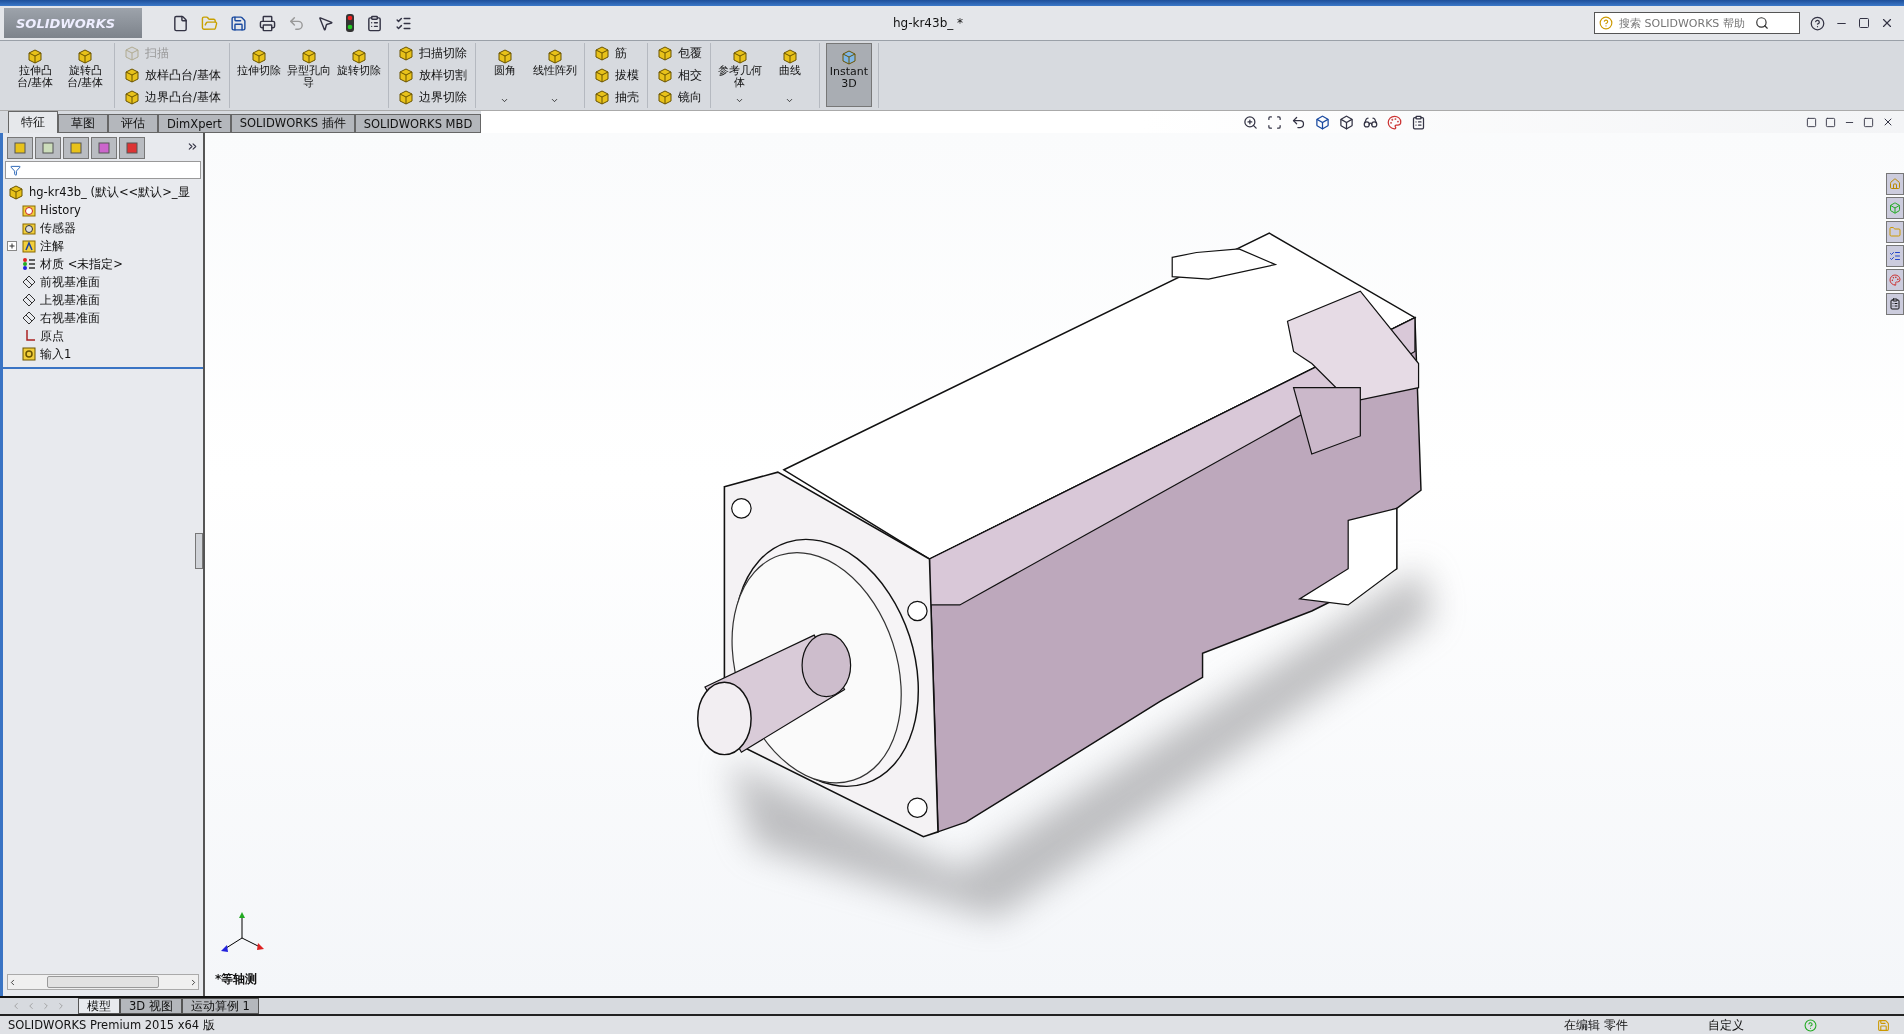 The image size is (1904, 1034). Describe the element at coordinates (848, 75) in the screenshot. I see `ribbon-button: Instant3D` at that location.